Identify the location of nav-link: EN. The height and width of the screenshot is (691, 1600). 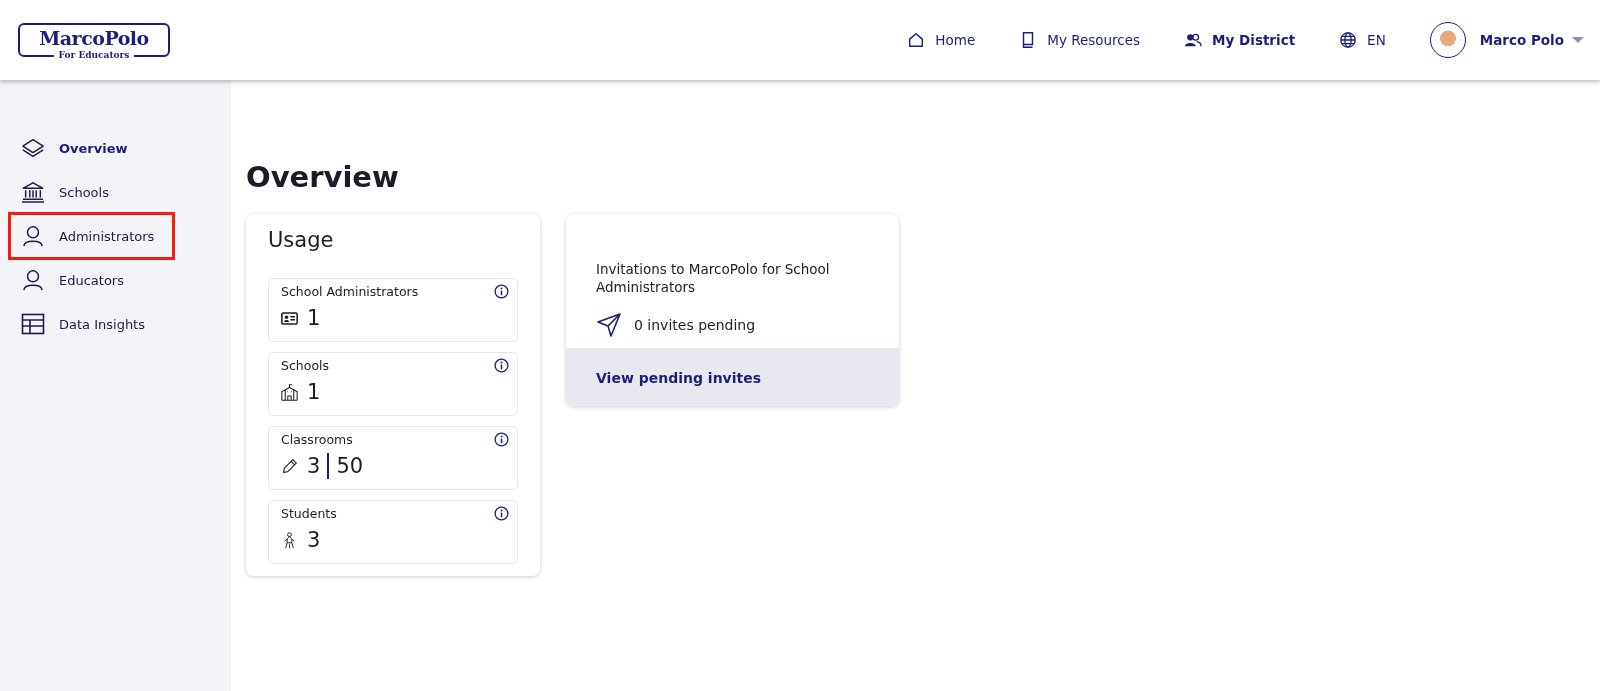
(1362, 40).